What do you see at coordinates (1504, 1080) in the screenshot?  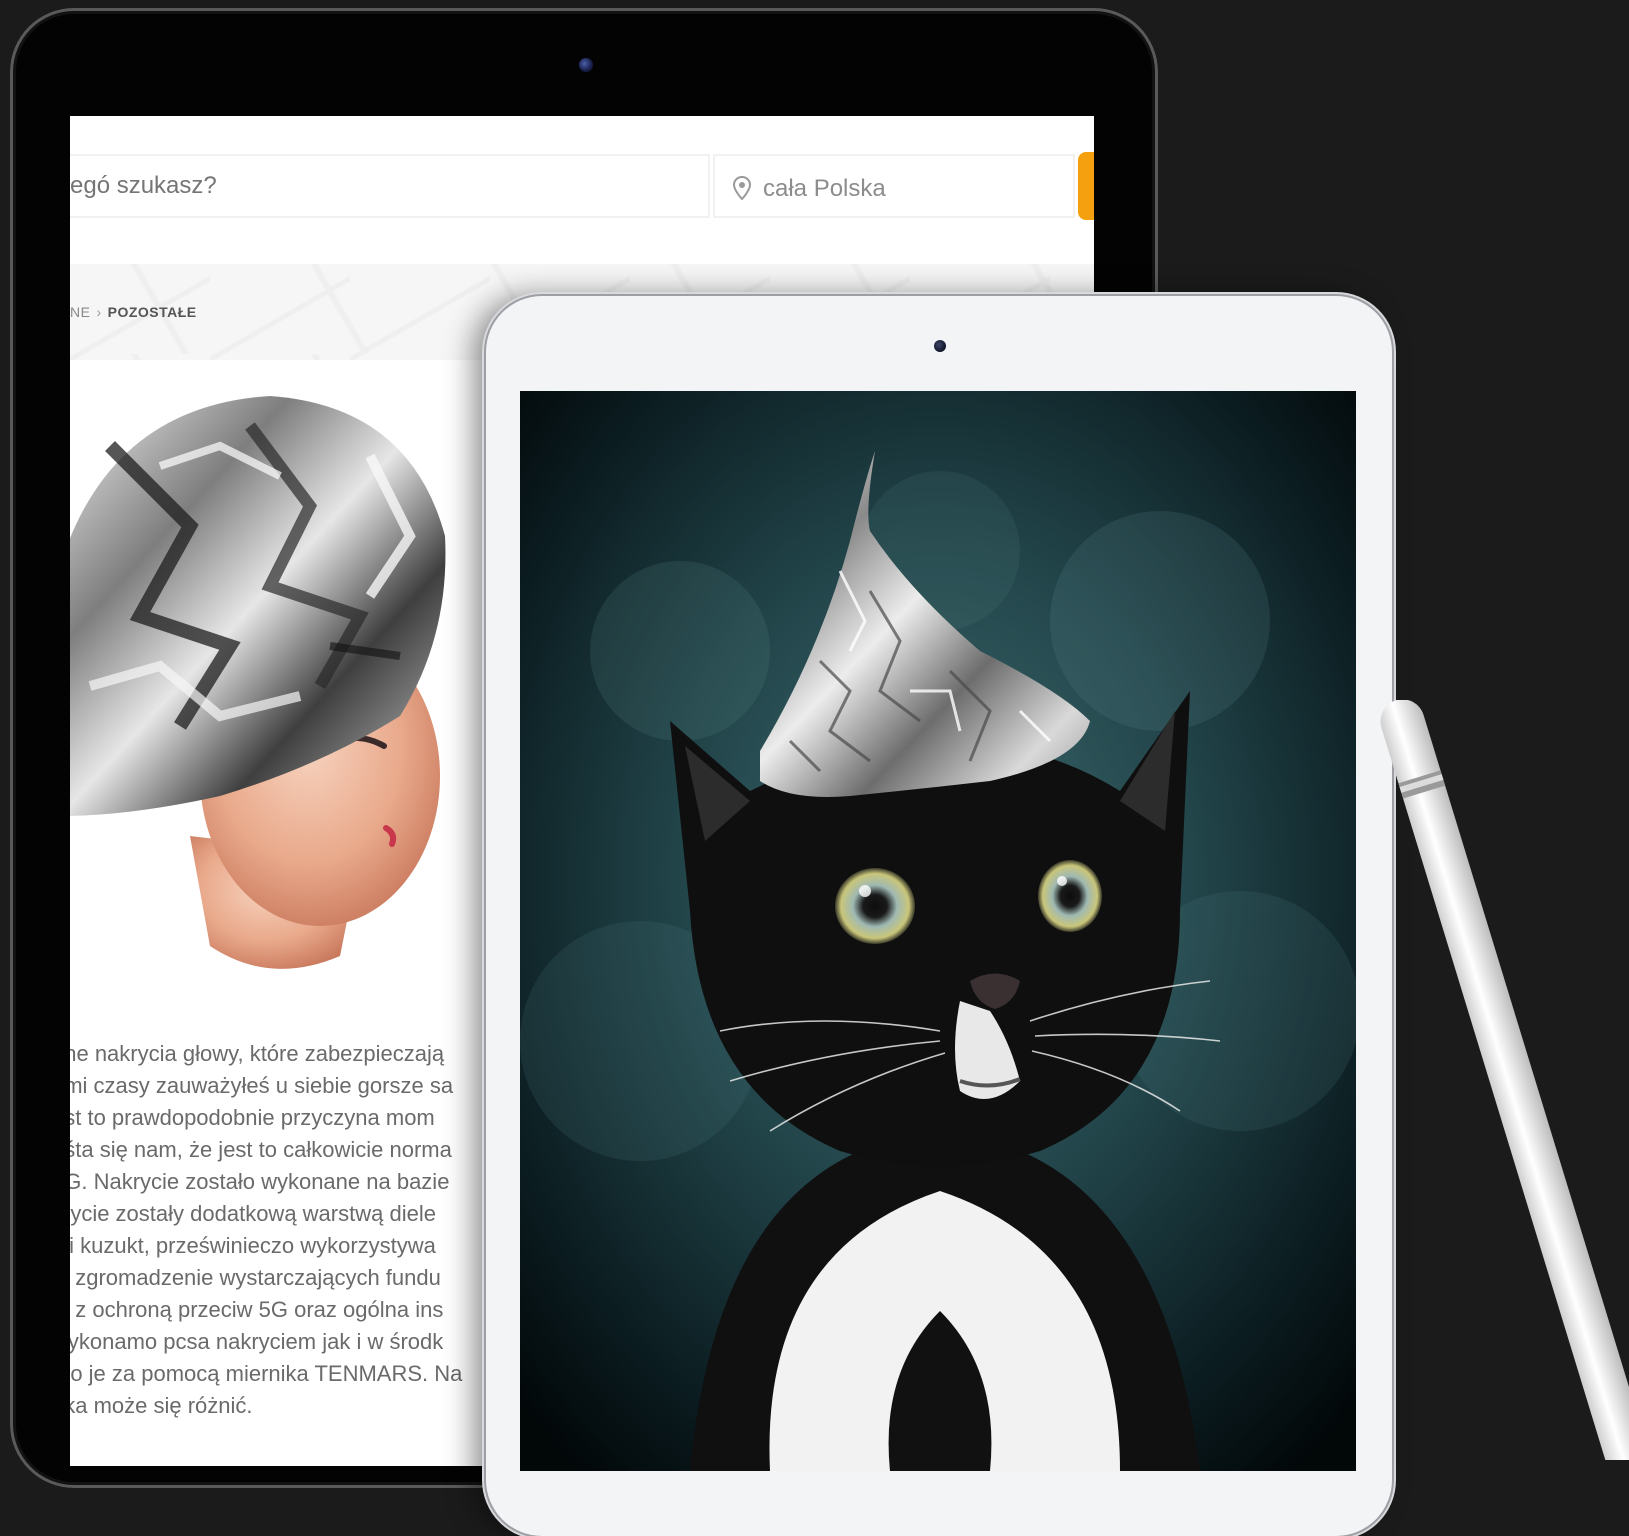 I see `stylus-pen` at bounding box center [1504, 1080].